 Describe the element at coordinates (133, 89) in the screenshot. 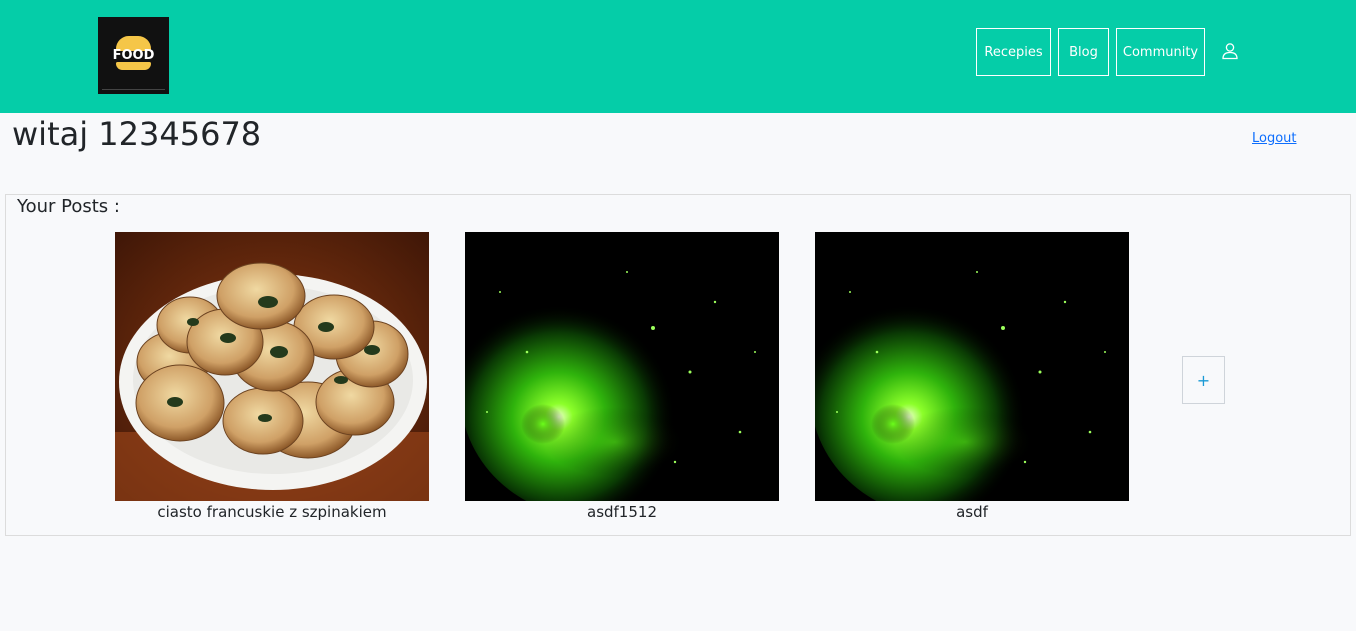

I see `logo-divider` at that location.